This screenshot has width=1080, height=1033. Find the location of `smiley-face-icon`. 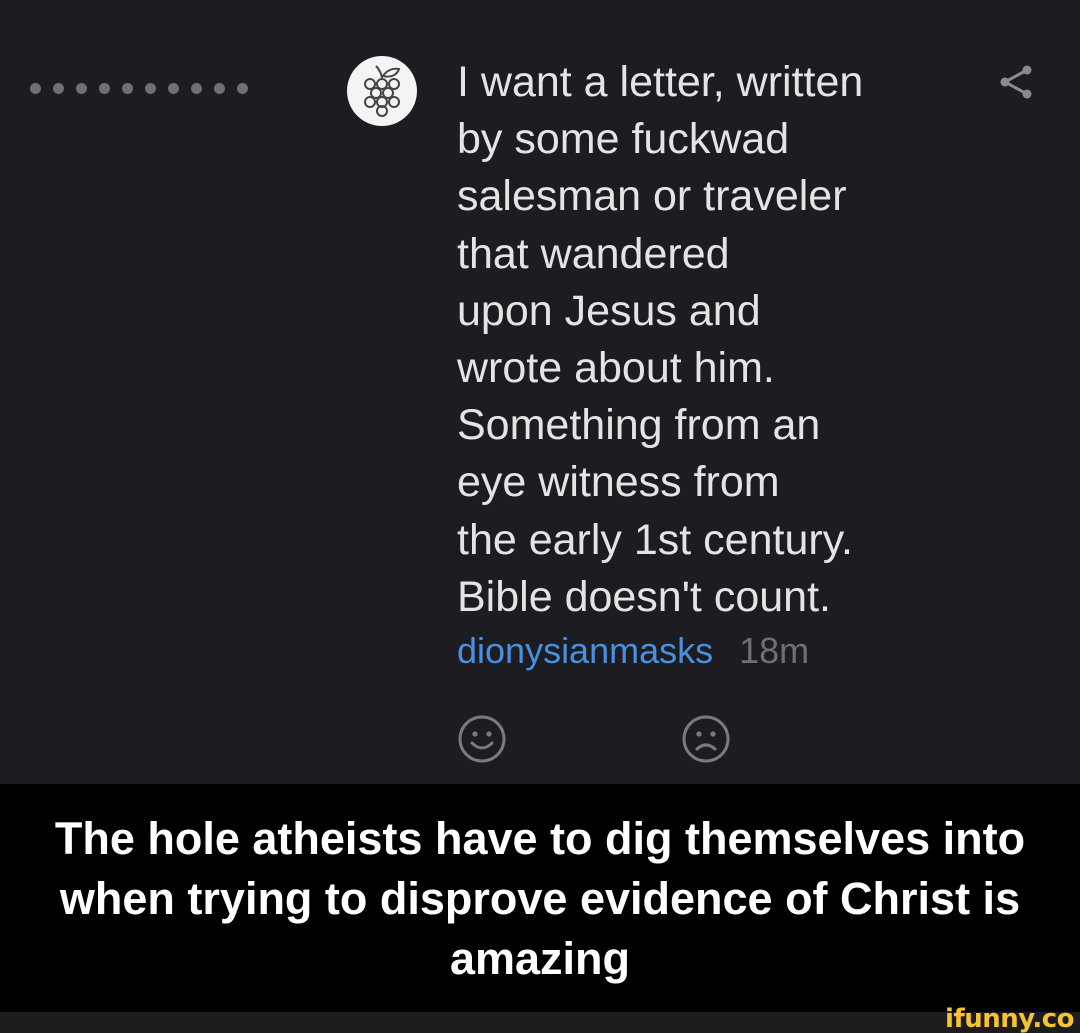

smiley-face-icon is located at coordinates (482, 739).